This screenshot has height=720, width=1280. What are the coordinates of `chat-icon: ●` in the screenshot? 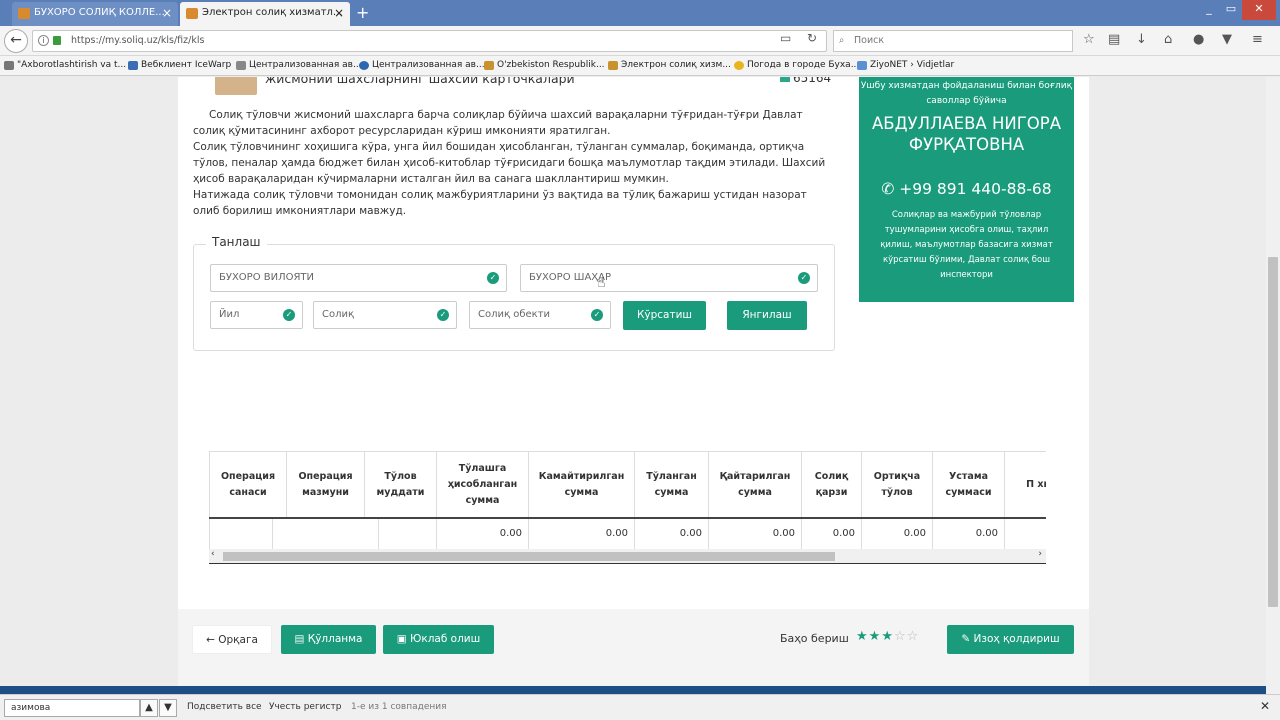 It's located at (1198, 39).